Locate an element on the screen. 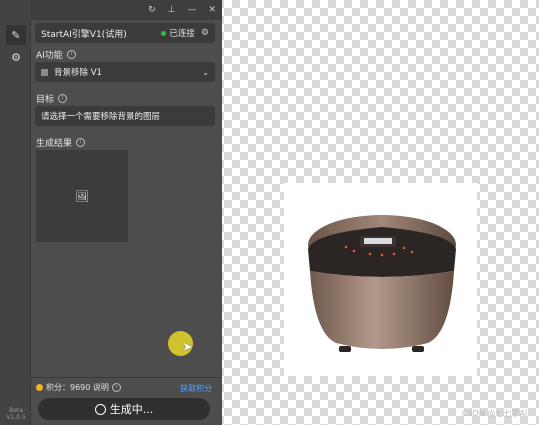 Image resolution: width=539 pixels, height=425 pixels. coin-icon is located at coordinates (39, 387).